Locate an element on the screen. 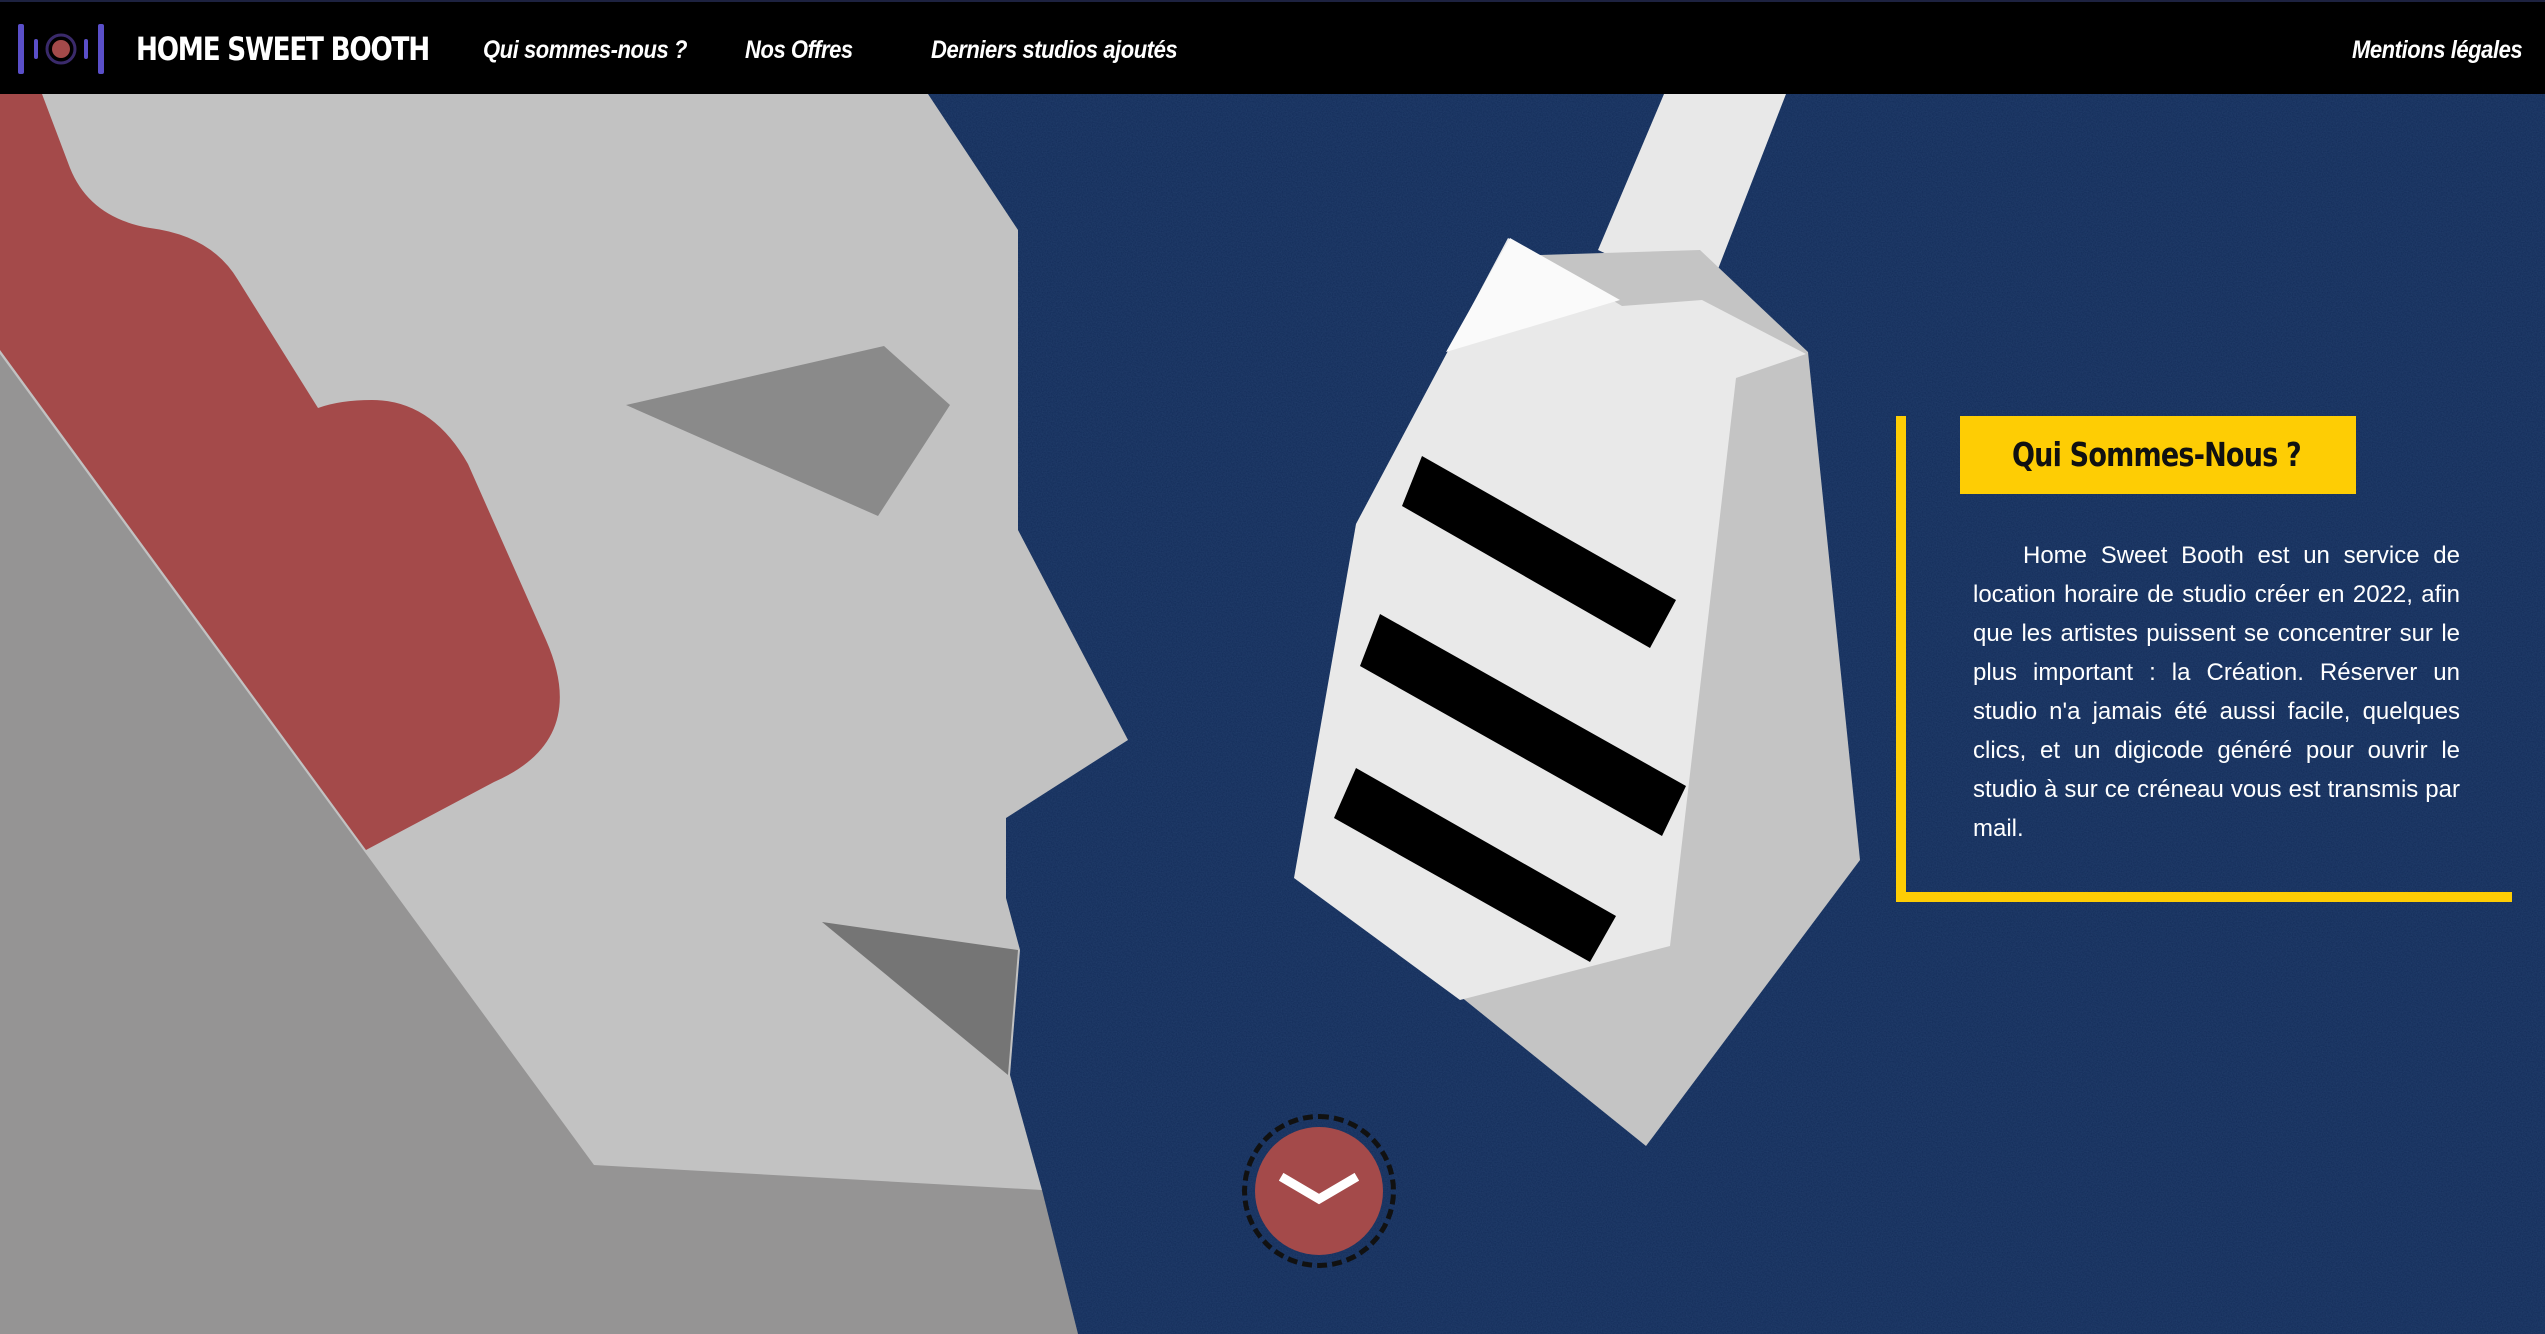  nav-link-latest-studios: Derniers studios ajoutés is located at coordinates (1054, 50).